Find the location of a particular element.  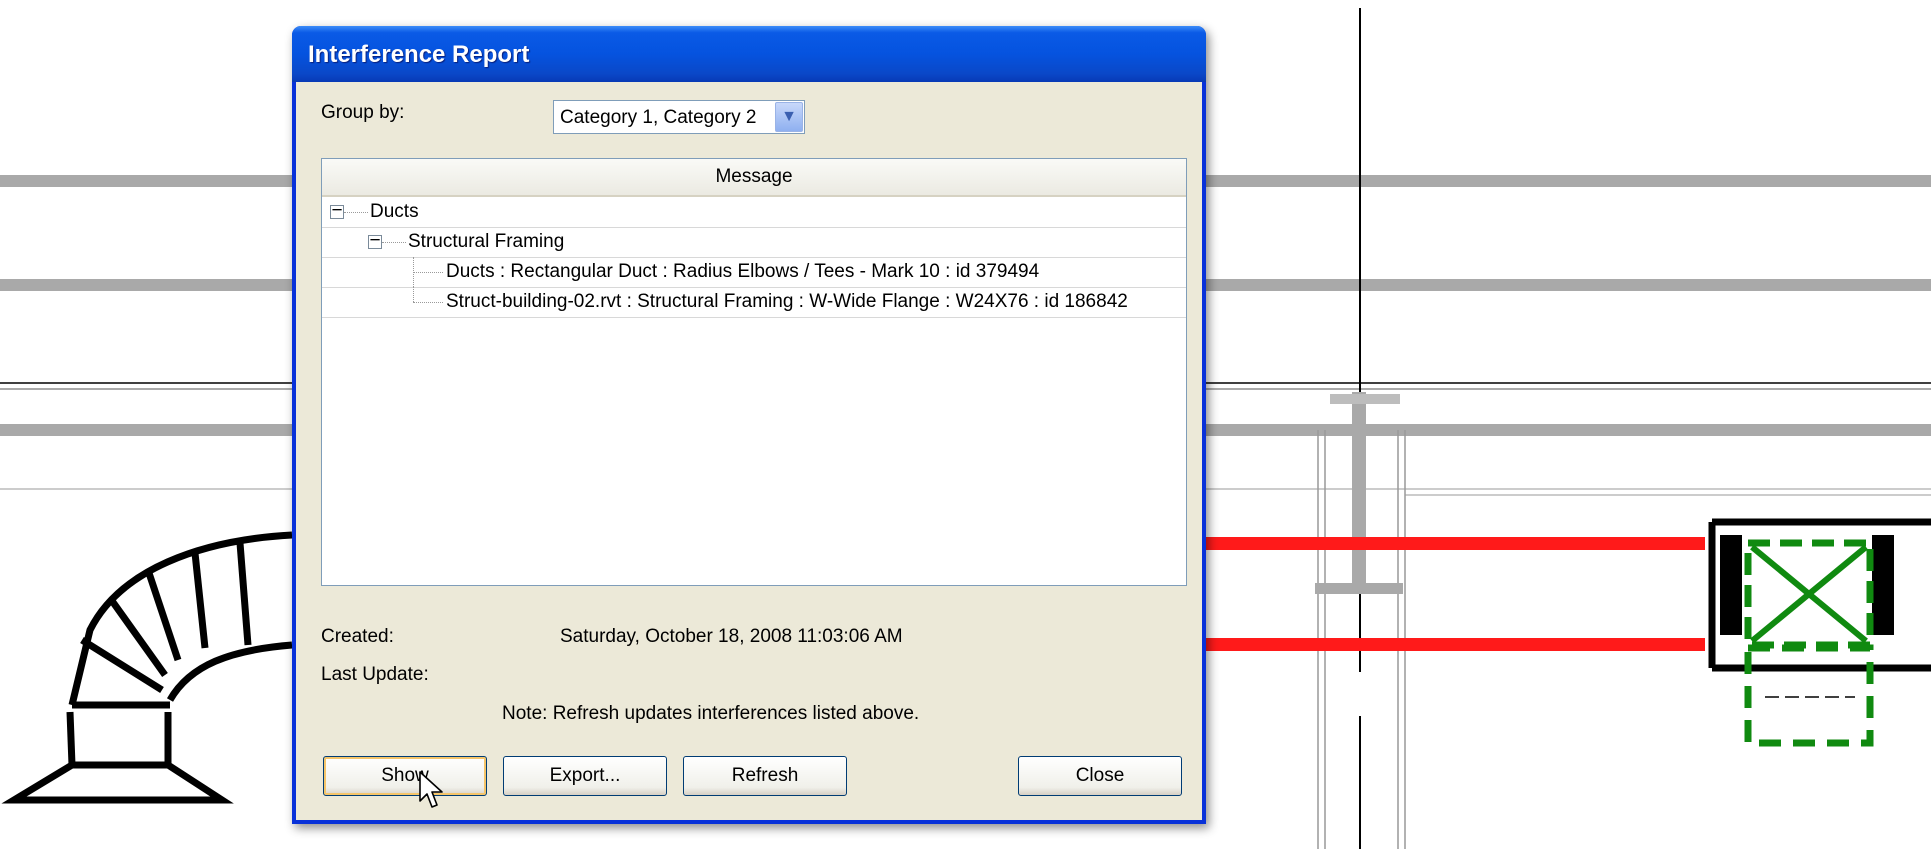

show-button: Show is located at coordinates (405, 776).